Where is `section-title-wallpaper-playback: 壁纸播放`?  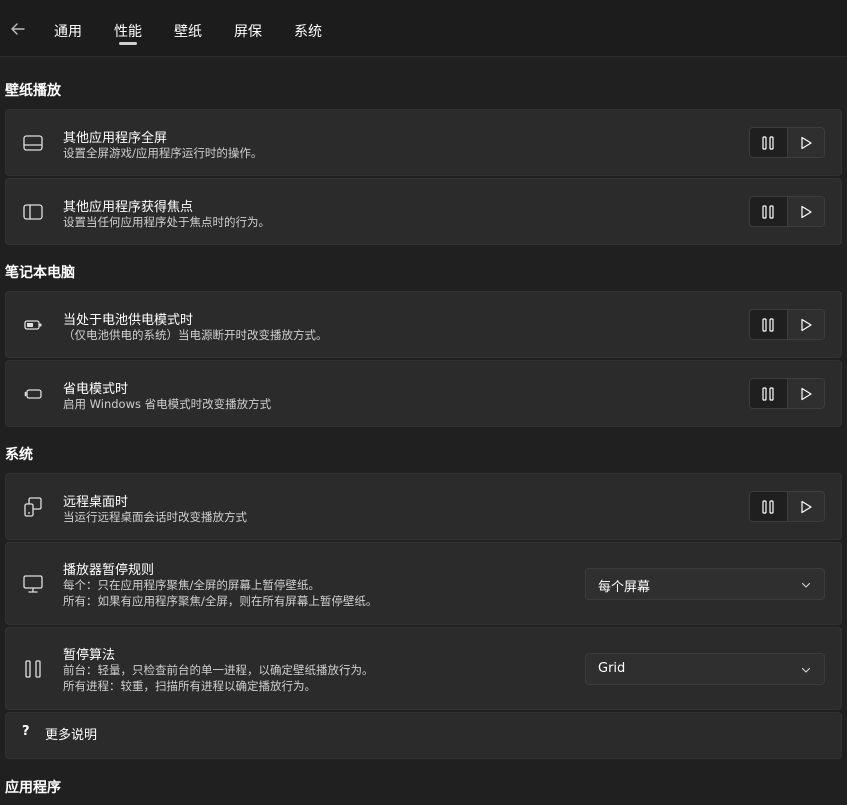 section-title-wallpaper-playback: 壁纸播放 is located at coordinates (33, 91).